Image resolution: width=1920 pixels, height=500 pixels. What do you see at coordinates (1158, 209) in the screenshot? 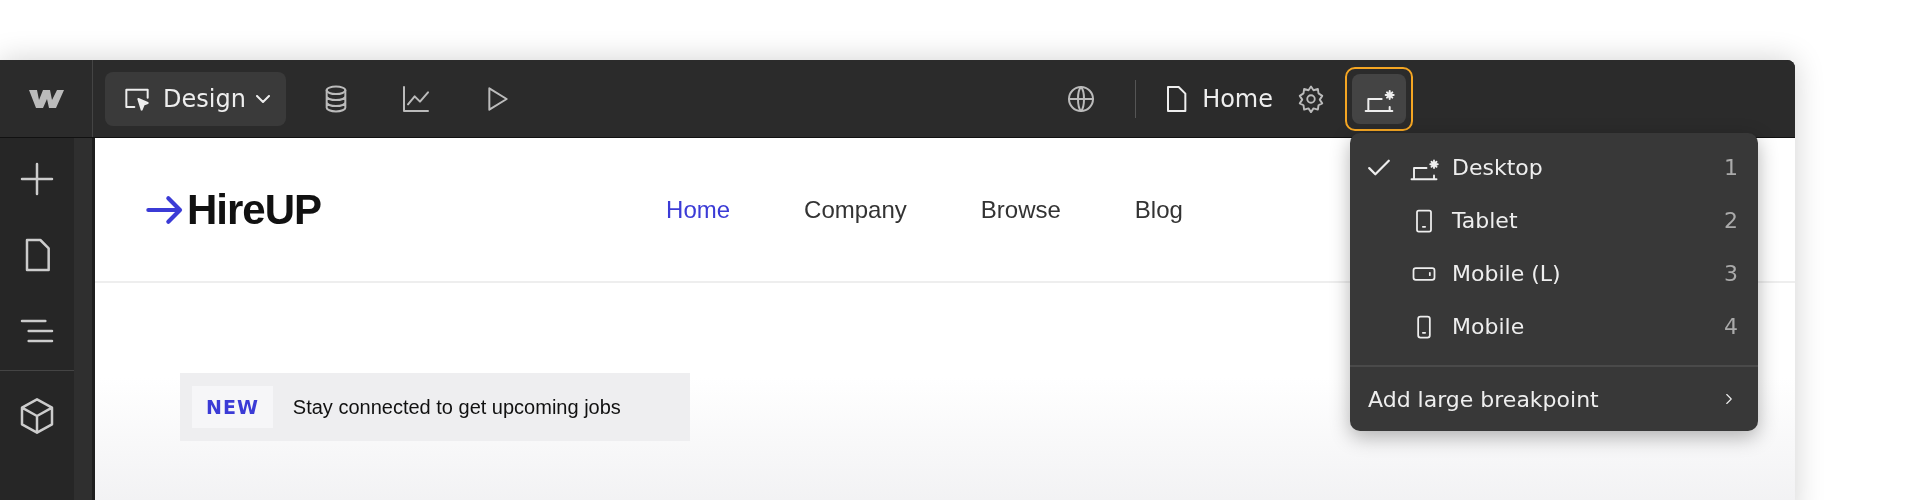
I see `nav-link: Blog` at bounding box center [1158, 209].